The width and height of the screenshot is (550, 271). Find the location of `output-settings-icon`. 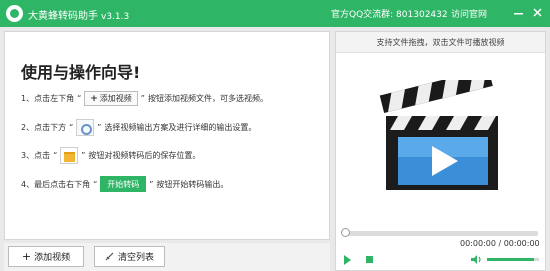

output-settings-icon is located at coordinates (85, 127).